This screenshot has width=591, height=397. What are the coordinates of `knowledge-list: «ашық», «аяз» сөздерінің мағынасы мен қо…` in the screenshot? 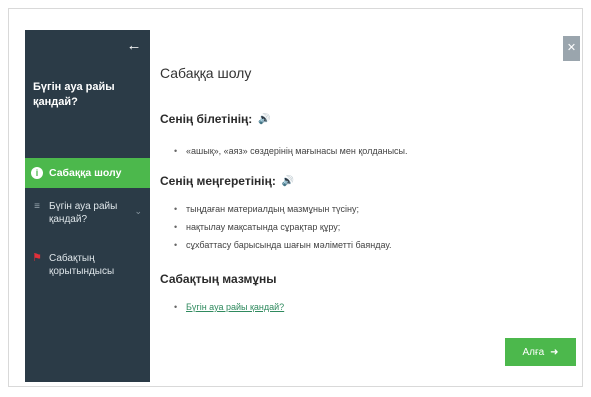 It's located at (291, 151).